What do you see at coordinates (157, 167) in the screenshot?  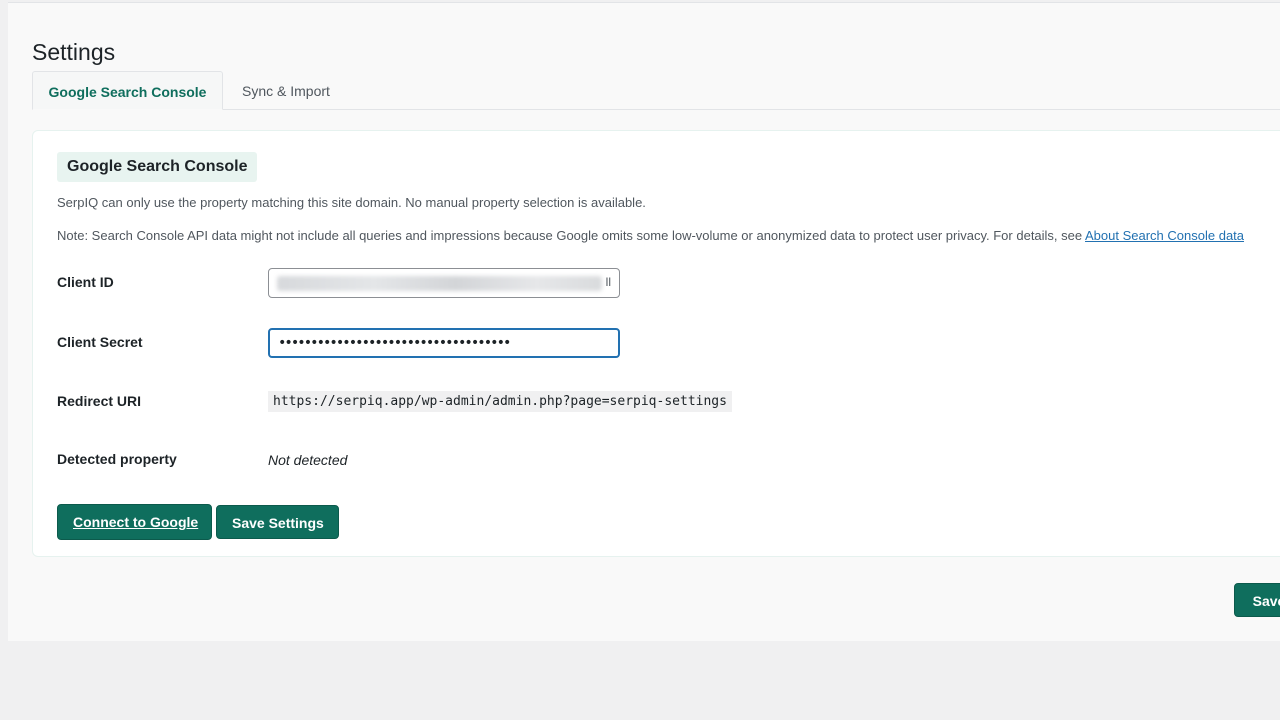 I see `section-heading: Google Search Console` at bounding box center [157, 167].